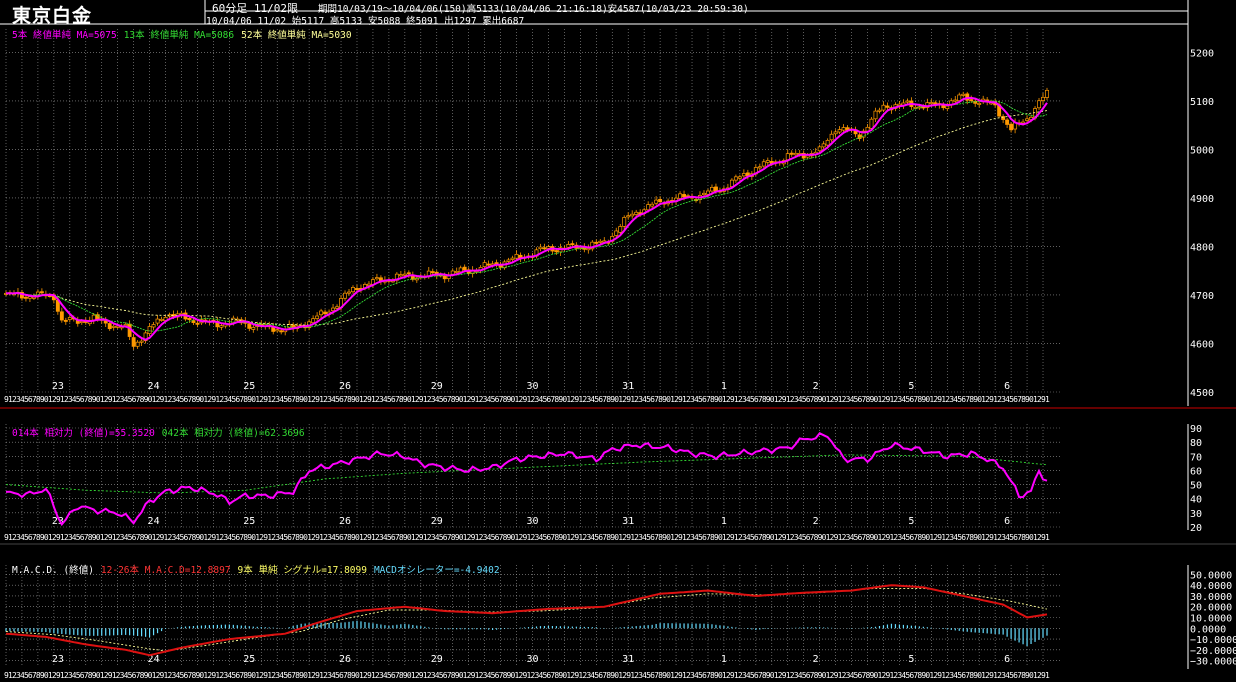  Describe the element at coordinates (233, 433) in the screenshot. I see `rsi-legend-entry-1: 042本 相対力 (終値)=62.3696` at that location.